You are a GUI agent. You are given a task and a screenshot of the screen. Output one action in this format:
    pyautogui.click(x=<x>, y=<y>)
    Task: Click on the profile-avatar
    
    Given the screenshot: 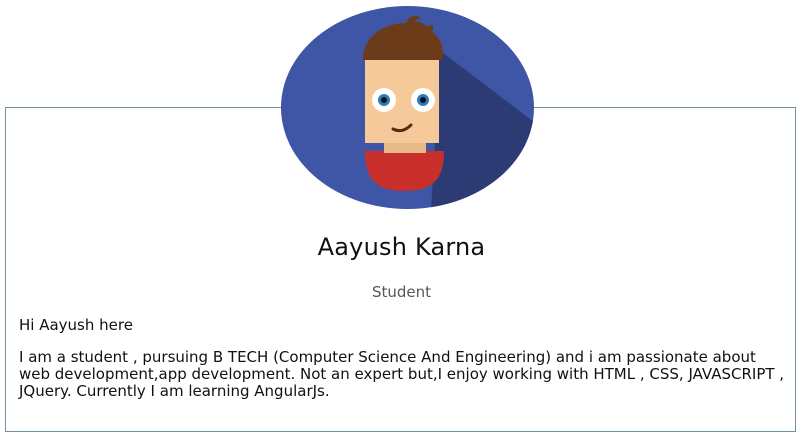 What is the action you would take?
    pyautogui.click(x=407, y=107)
    